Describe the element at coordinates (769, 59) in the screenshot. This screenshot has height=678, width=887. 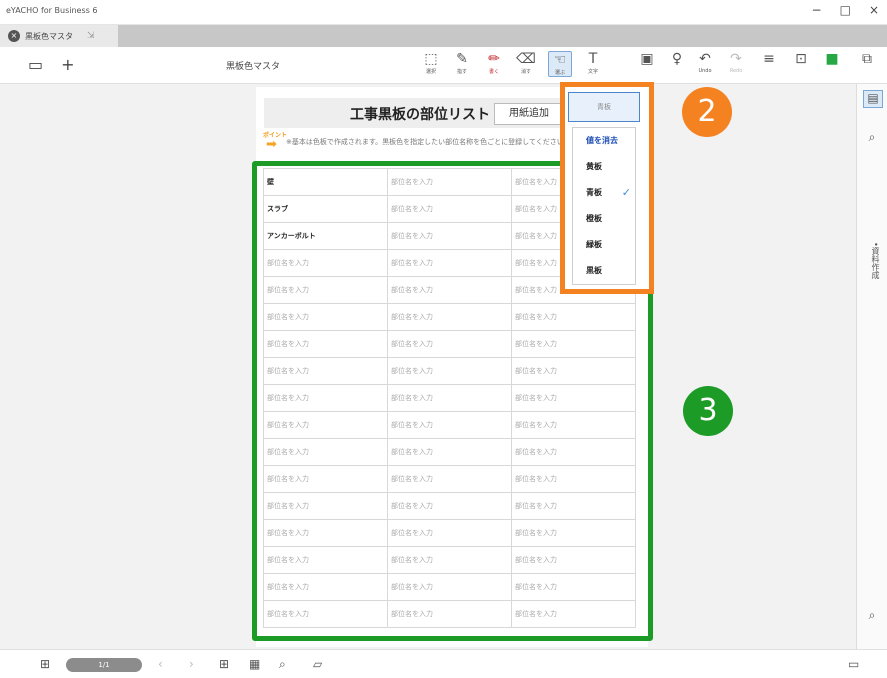
I see `menu-button: ≡` at that location.